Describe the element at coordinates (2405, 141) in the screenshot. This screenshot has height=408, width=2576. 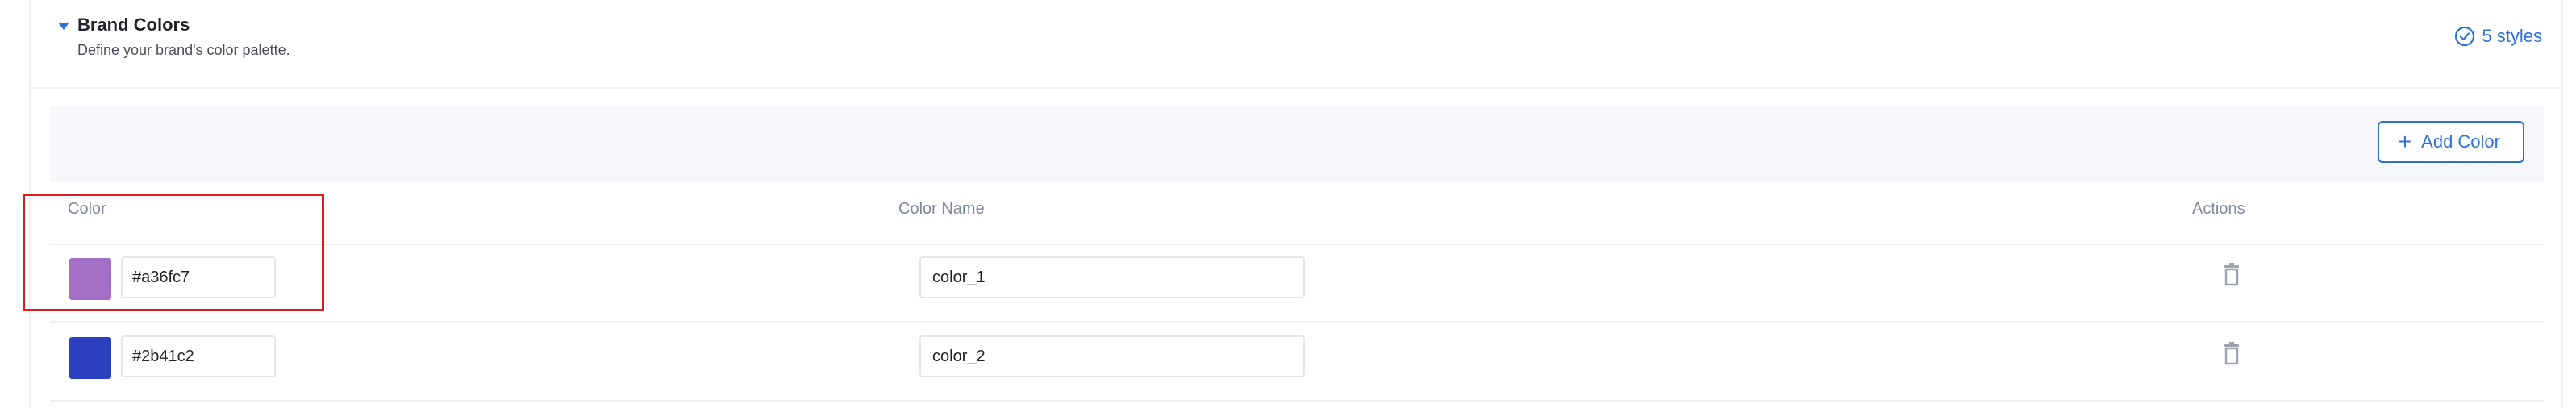
I see `plus-icon: +` at that location.